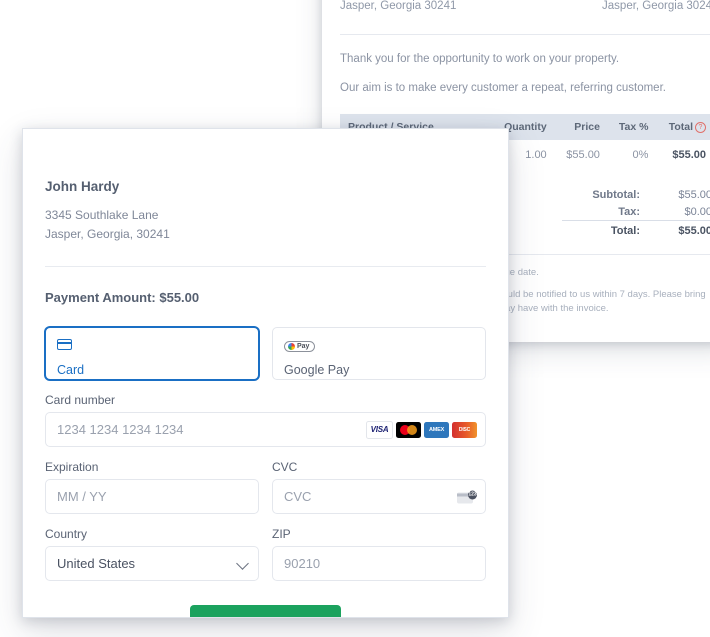  Describe the element at coordinates (629, 211) in the screenshot. I see `invoice-tax-label: Tax:` at that location.